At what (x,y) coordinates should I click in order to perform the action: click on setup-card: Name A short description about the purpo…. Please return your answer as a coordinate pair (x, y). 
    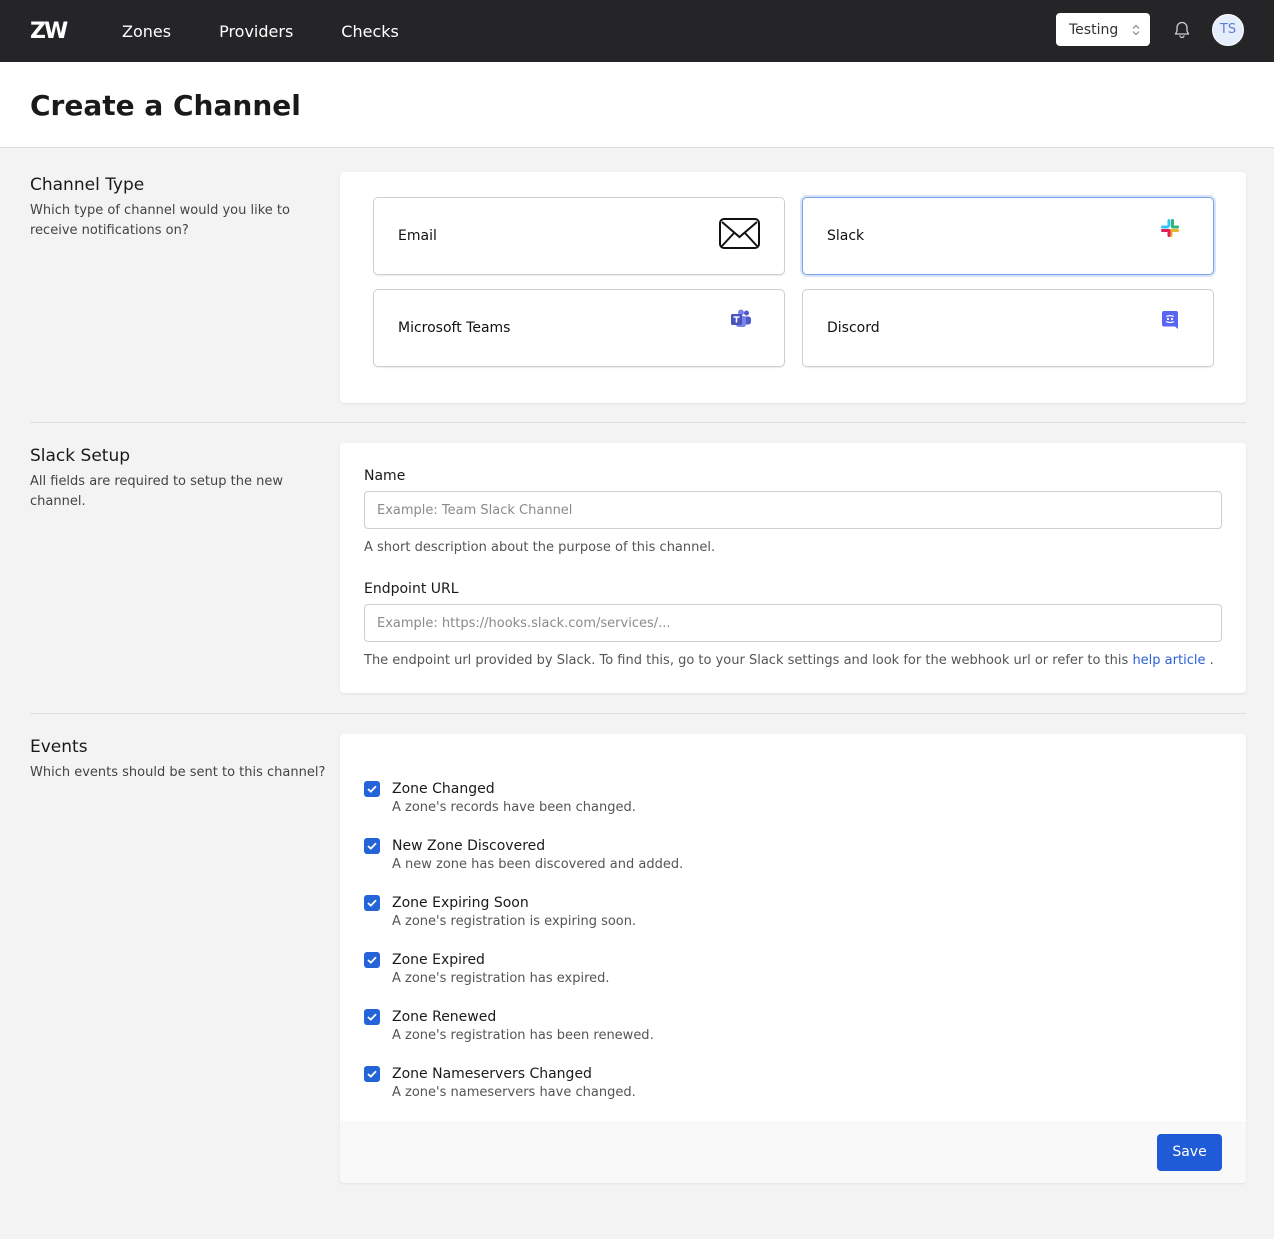
    Looking at the image, I should click on (793, 568).